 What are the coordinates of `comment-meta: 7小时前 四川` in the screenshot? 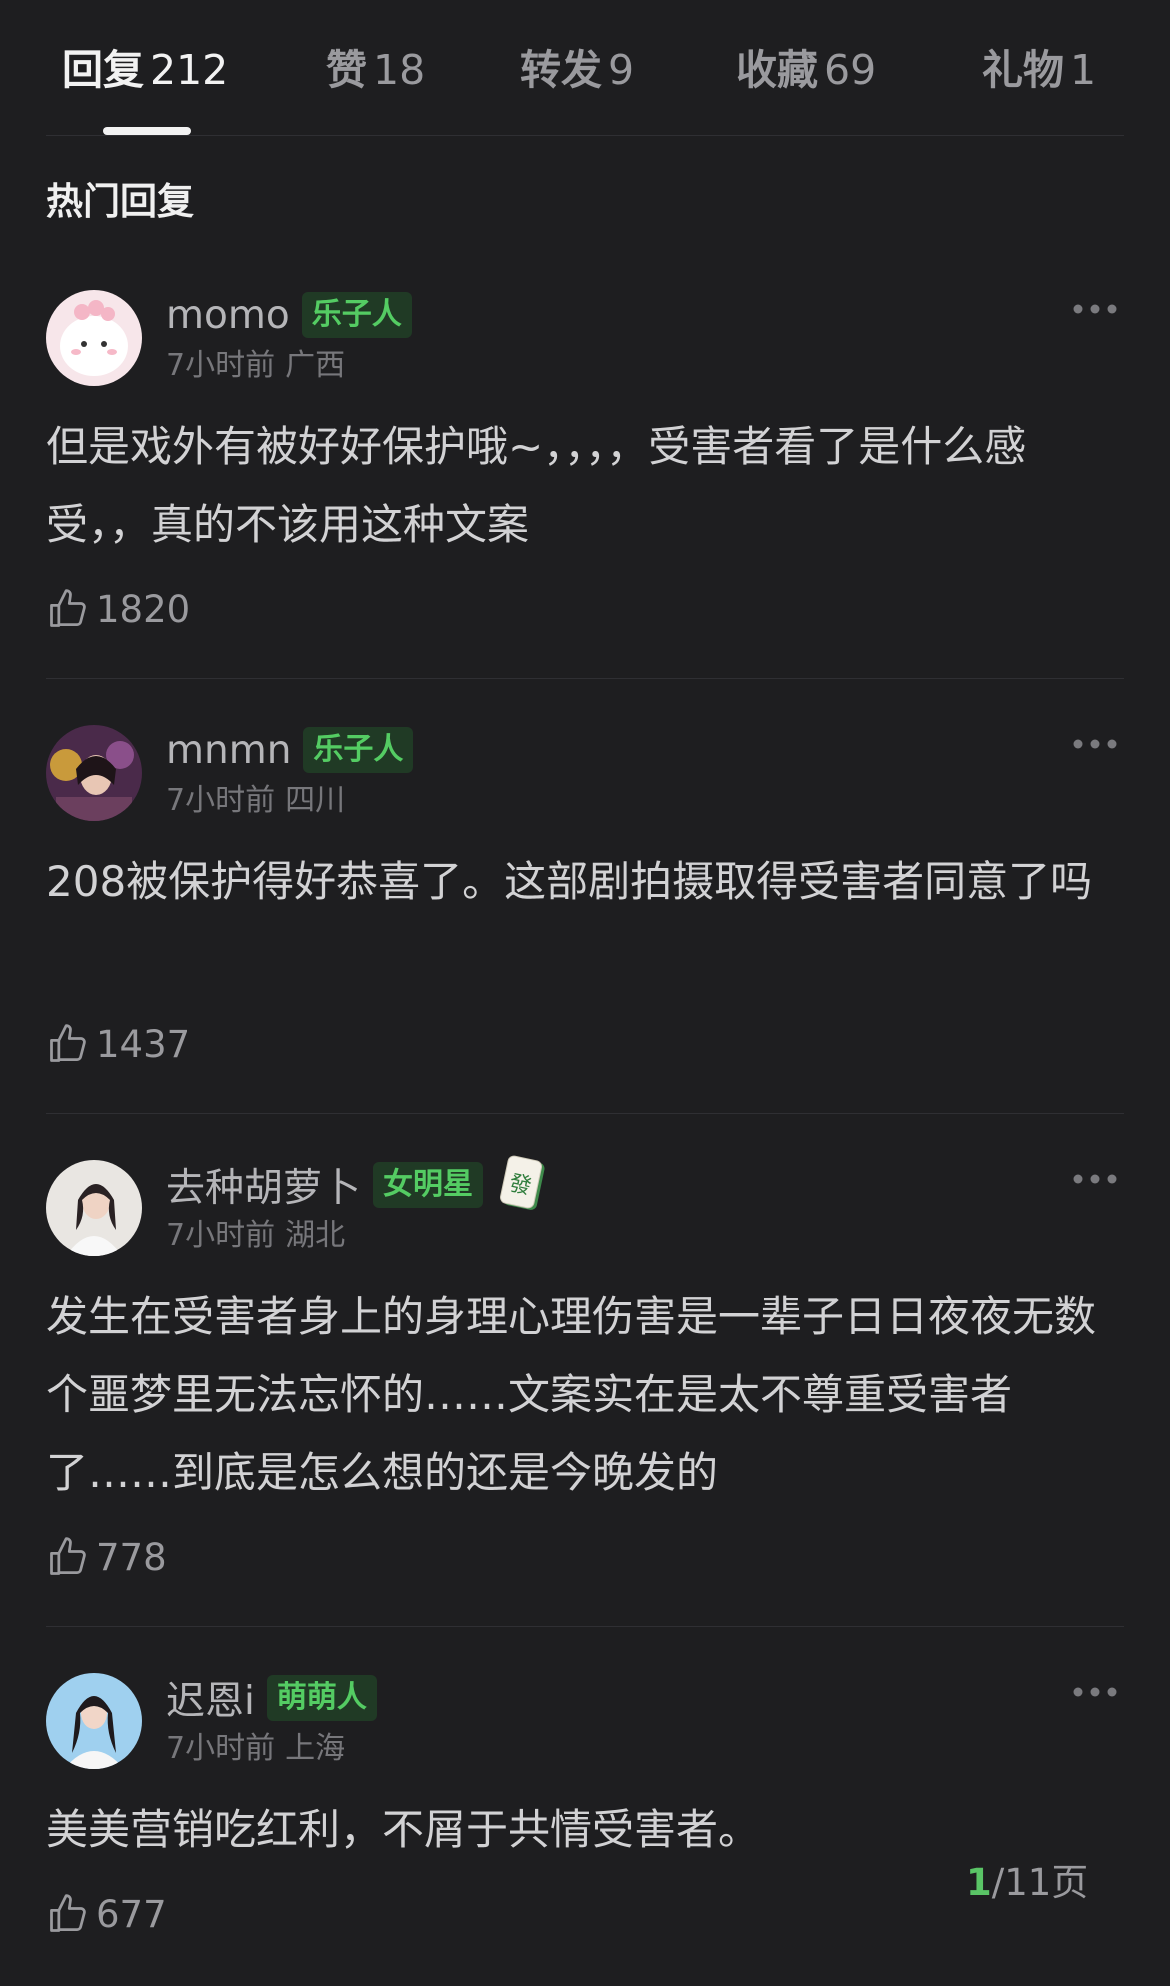 It's located at (255, 801).